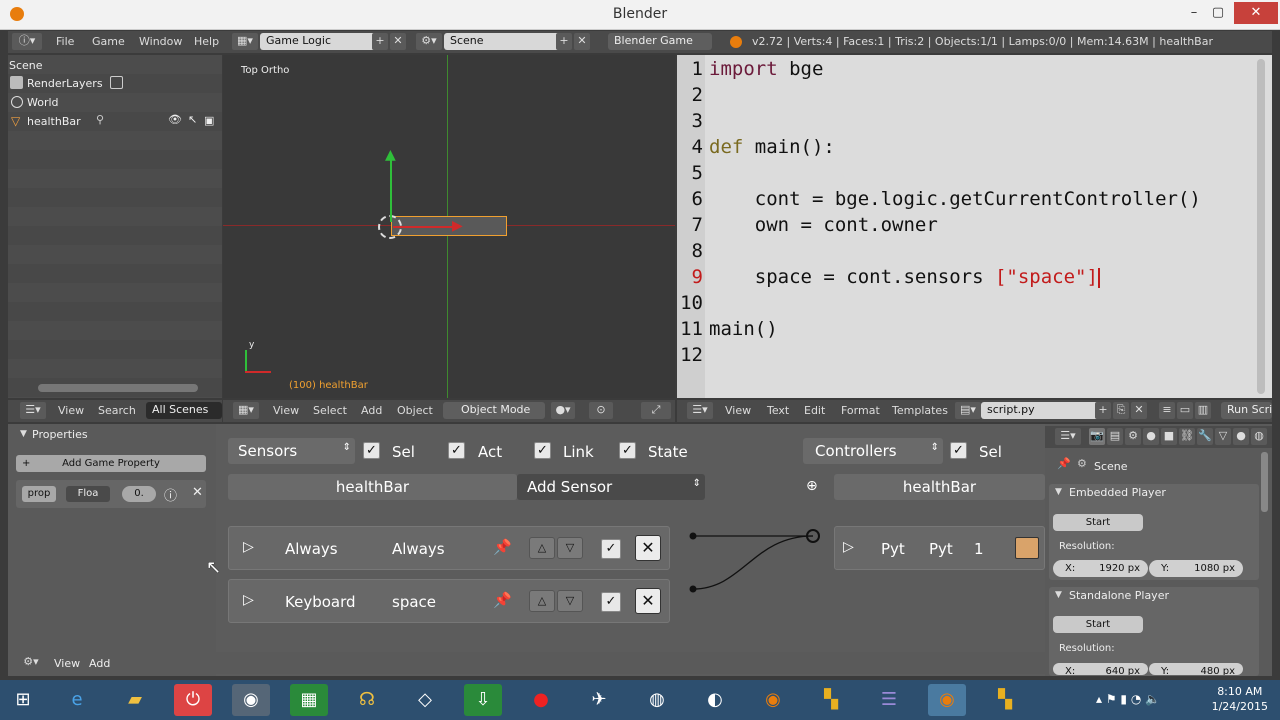  What do you see at coordinates (311, 549) in the screenshot?
I see `sensor-type: Always` at bounding box center [311, 549].